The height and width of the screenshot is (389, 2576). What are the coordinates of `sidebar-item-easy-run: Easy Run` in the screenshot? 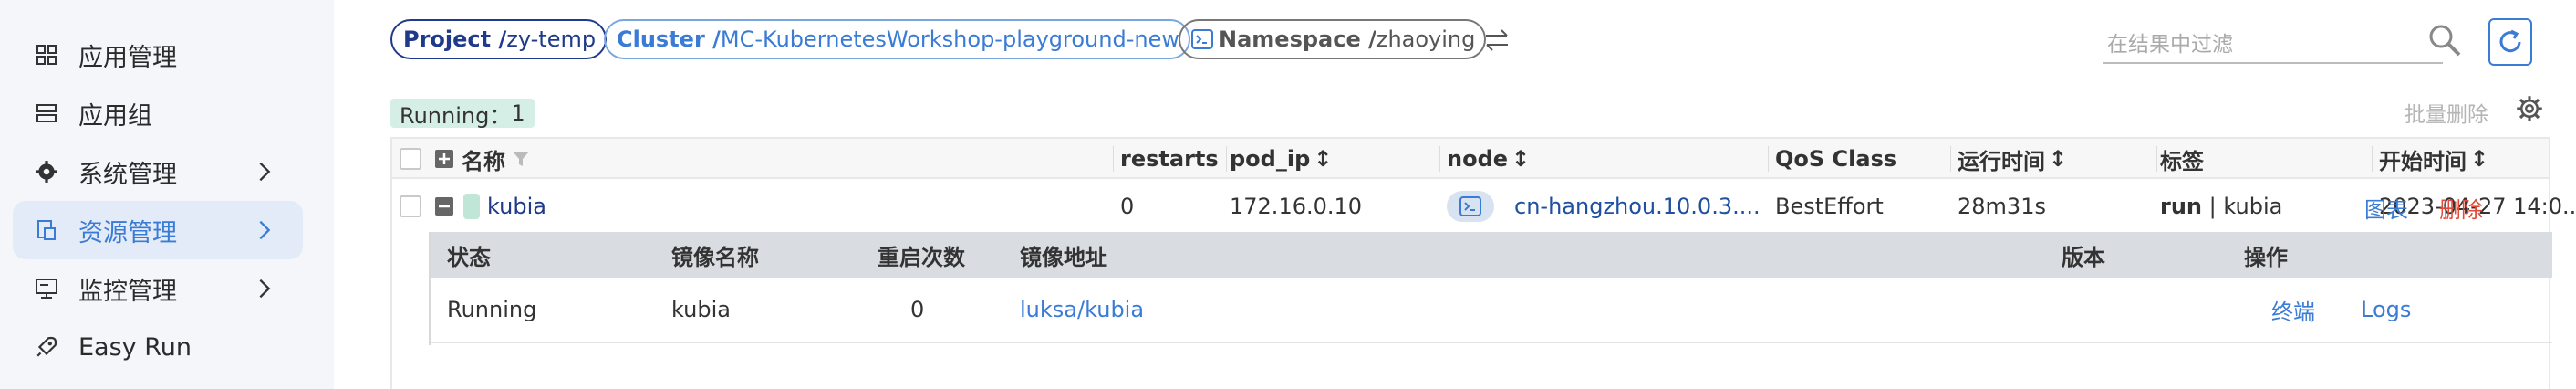 It's located at (158, 347).